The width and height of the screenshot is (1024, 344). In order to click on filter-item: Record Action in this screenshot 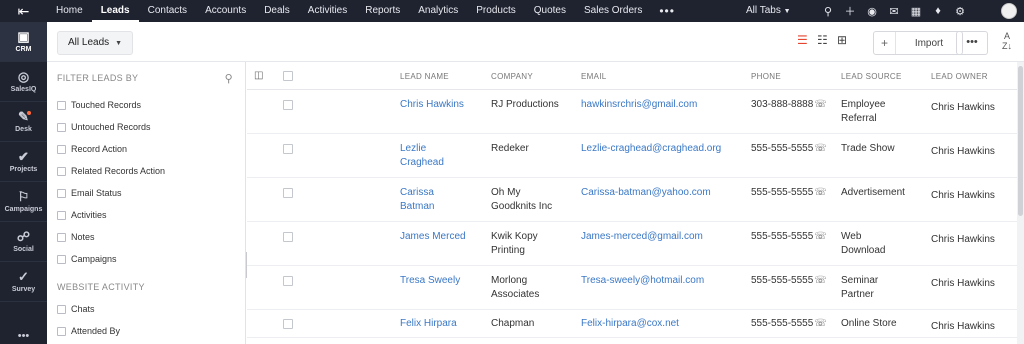, I will do `click(146, 149)`.